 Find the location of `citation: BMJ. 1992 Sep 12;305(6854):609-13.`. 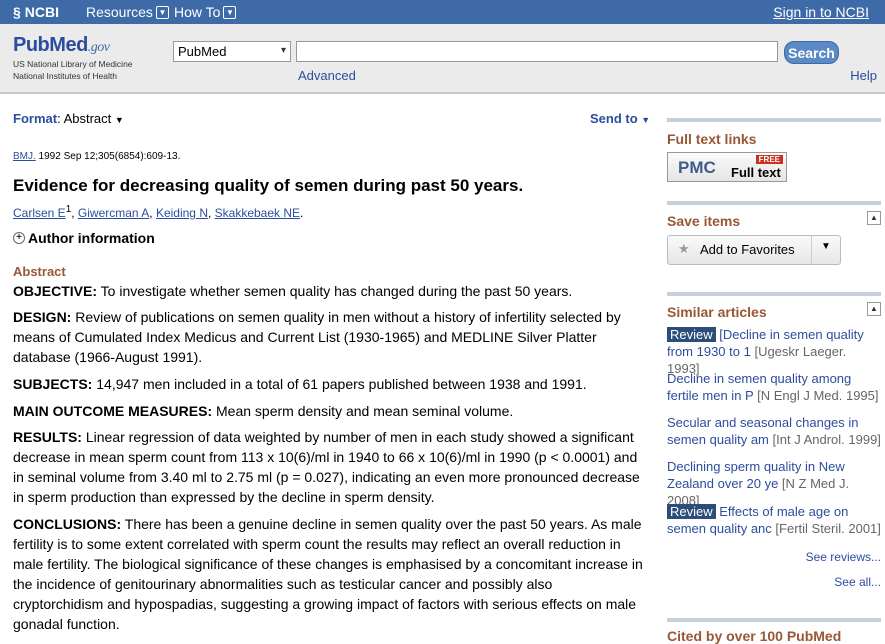

citation: BMJ. 1992 Sep 12;305(6854):609-13. is located at coordinates (96, 156).